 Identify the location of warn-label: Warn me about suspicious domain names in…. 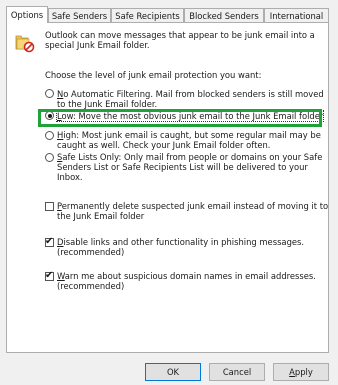
(186, 276).